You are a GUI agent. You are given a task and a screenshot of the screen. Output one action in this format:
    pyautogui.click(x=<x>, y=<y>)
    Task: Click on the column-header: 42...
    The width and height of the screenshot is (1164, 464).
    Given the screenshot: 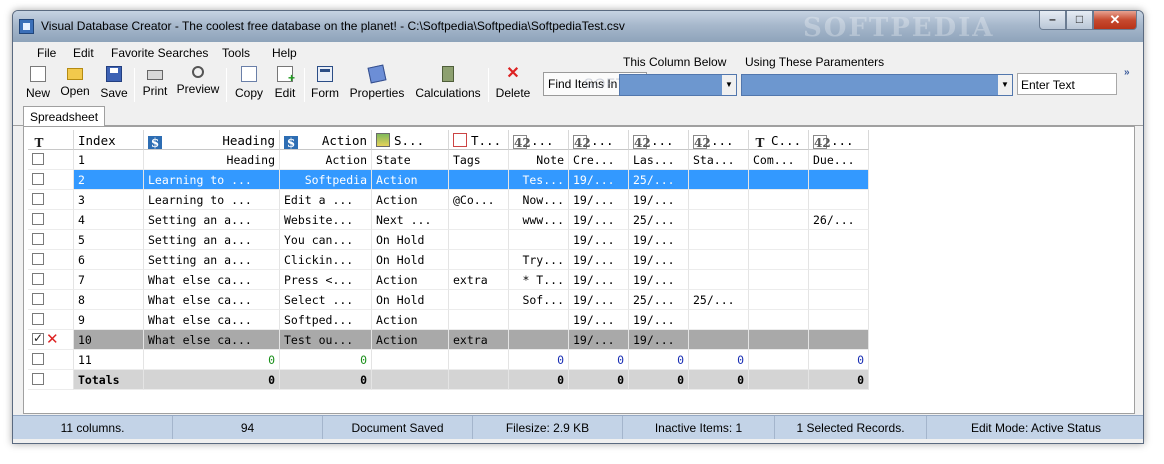 What is the action you would take?
    pyautogui.click(x=539, y=140)
    